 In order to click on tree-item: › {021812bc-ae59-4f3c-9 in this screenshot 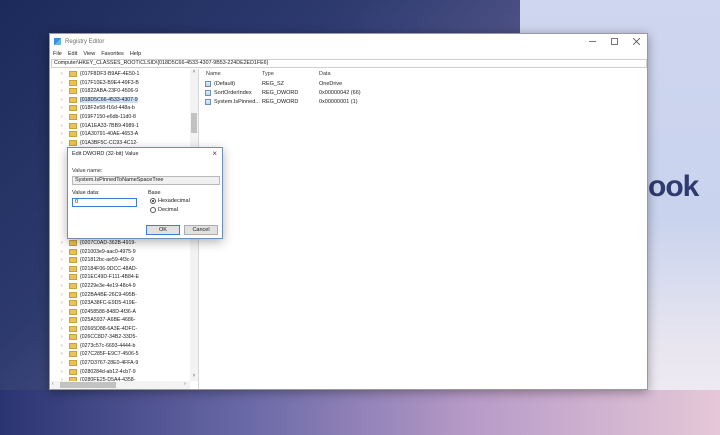, I will do `click(97, 260)`.